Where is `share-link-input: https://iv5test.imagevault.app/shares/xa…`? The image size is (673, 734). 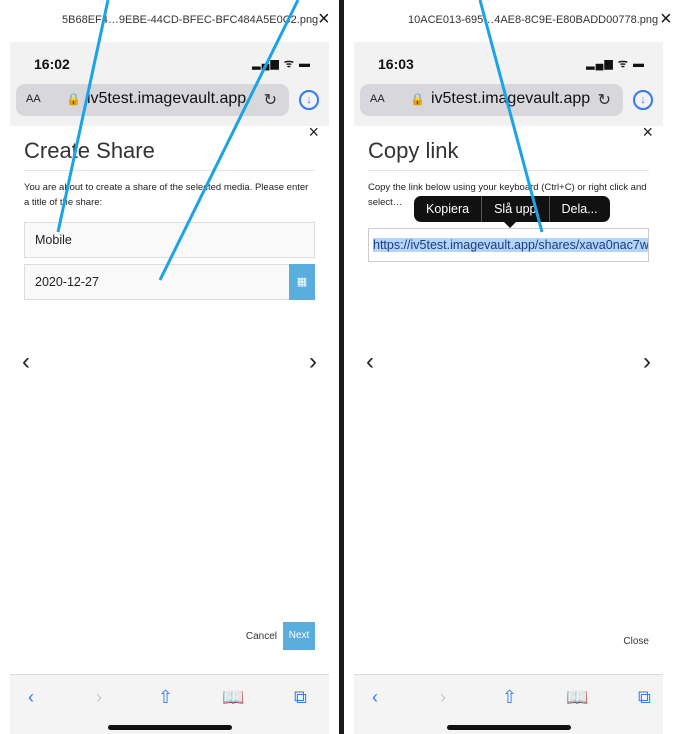
share-link-input: https://iv5test.imagevault.app/shares/xa… is located at coordinates (508, 245).